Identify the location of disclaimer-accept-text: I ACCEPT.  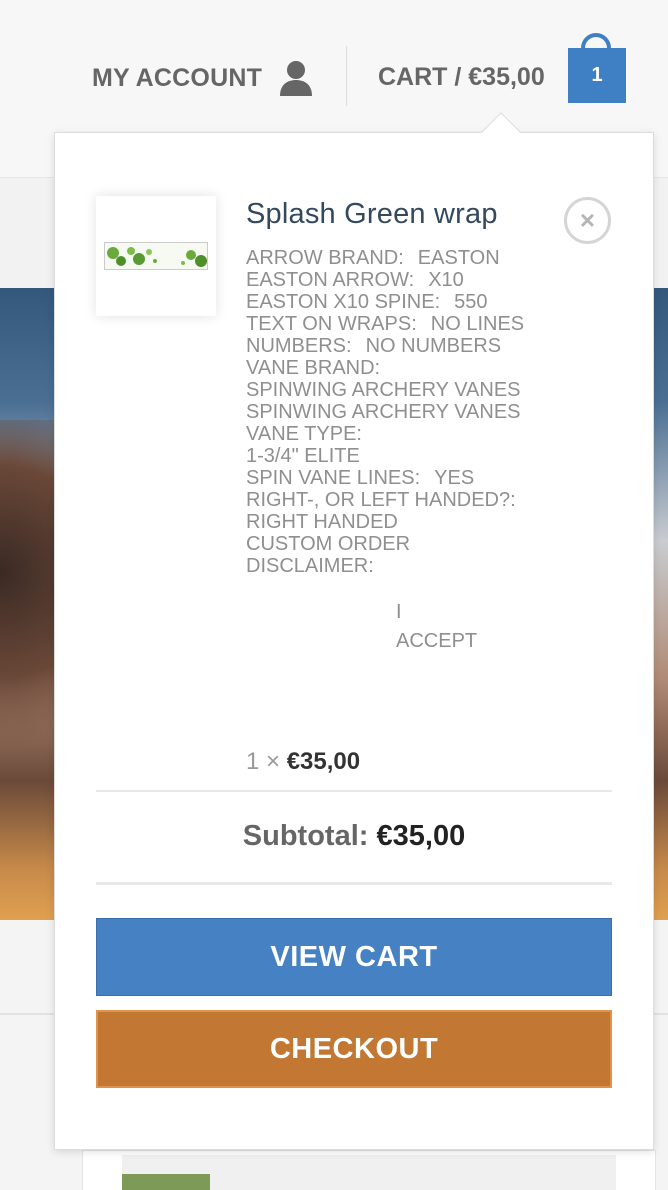
(436, 627).